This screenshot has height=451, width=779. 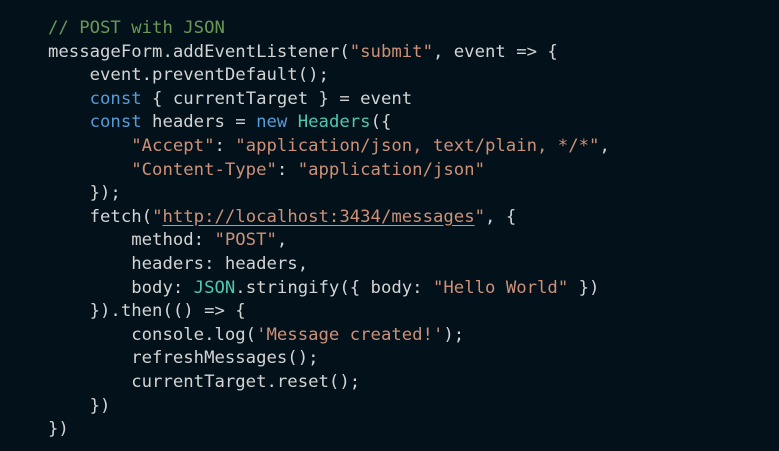 I want to click on code-line: method: "POST",, so click(x=413, y=241).